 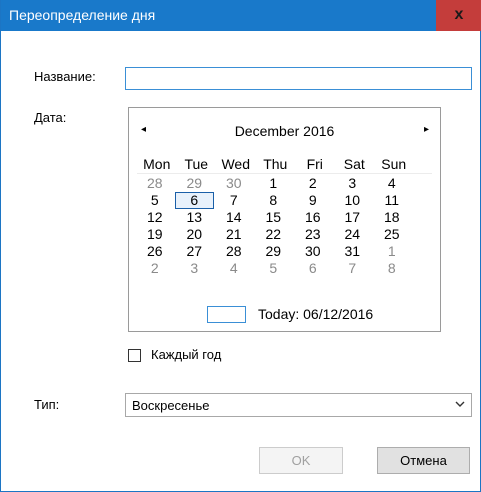 What do you see at coordinates (353, 217) in the screenshot?
I see `calendar-day: 17` at bounding box center [353, 217].